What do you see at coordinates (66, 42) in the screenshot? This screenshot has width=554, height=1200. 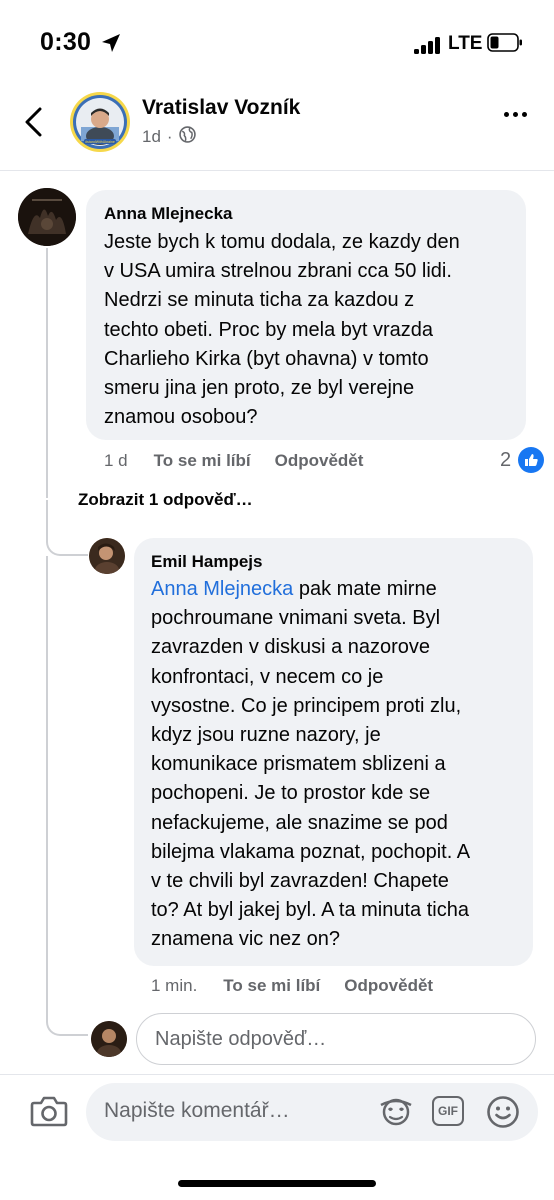 I see `status-time: 0:30` at bounding box center [66, 42].